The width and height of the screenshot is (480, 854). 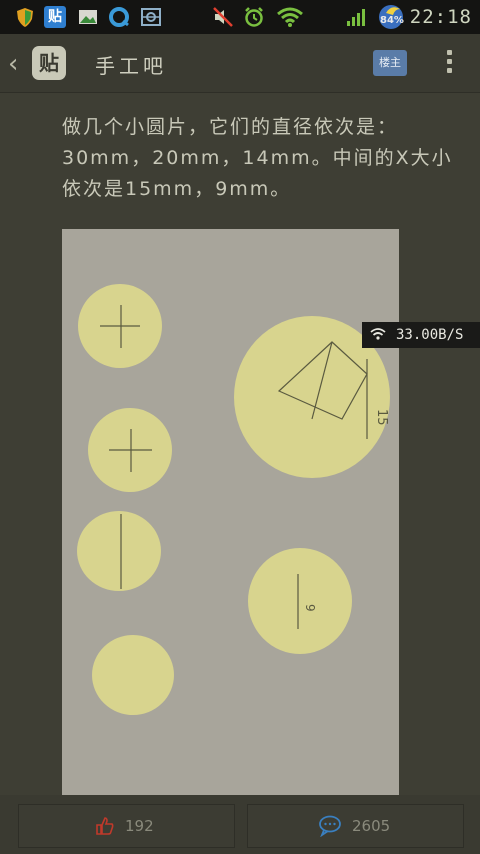 I want to click on bottom-action-bar: 192 2605, so click(x=240, y=824).